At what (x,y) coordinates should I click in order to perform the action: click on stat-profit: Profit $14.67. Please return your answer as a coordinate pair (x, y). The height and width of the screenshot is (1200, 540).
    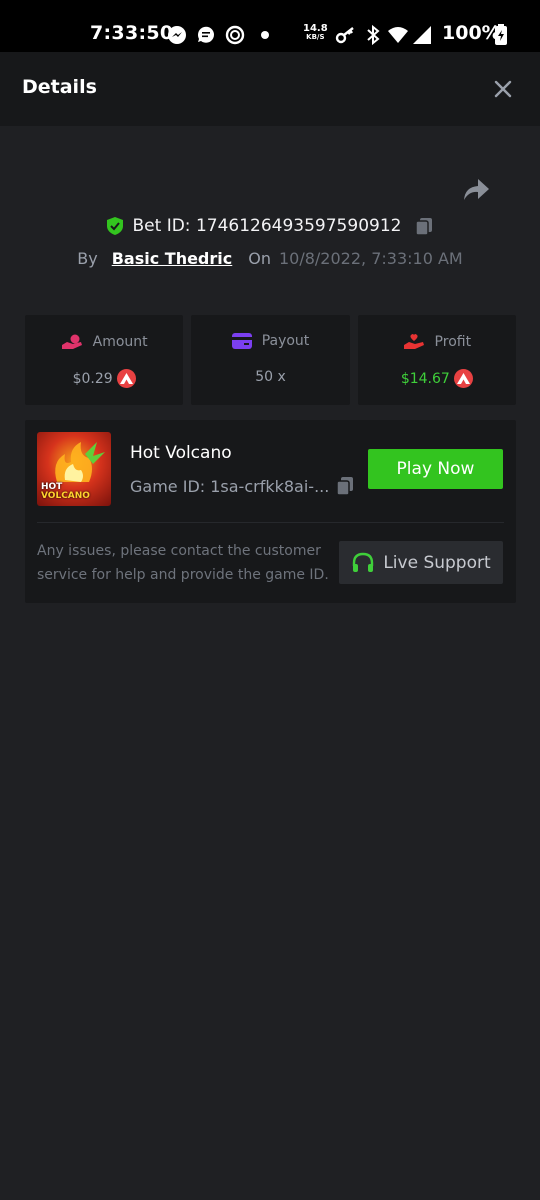
    Looking at the image, I should click on (436, 360).